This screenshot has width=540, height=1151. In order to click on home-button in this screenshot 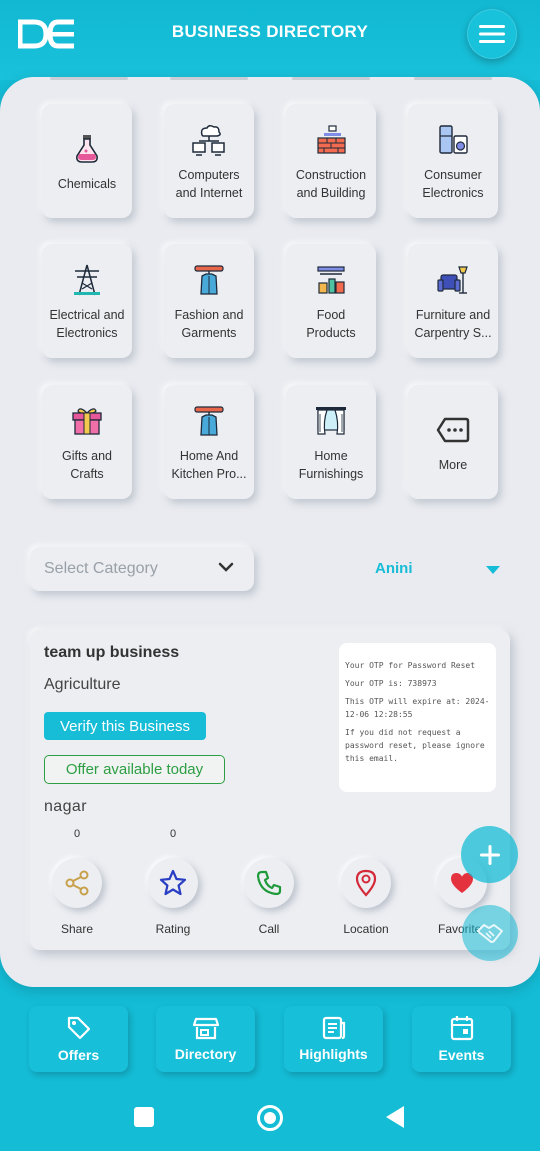, I will do `click(270, 1118)`.